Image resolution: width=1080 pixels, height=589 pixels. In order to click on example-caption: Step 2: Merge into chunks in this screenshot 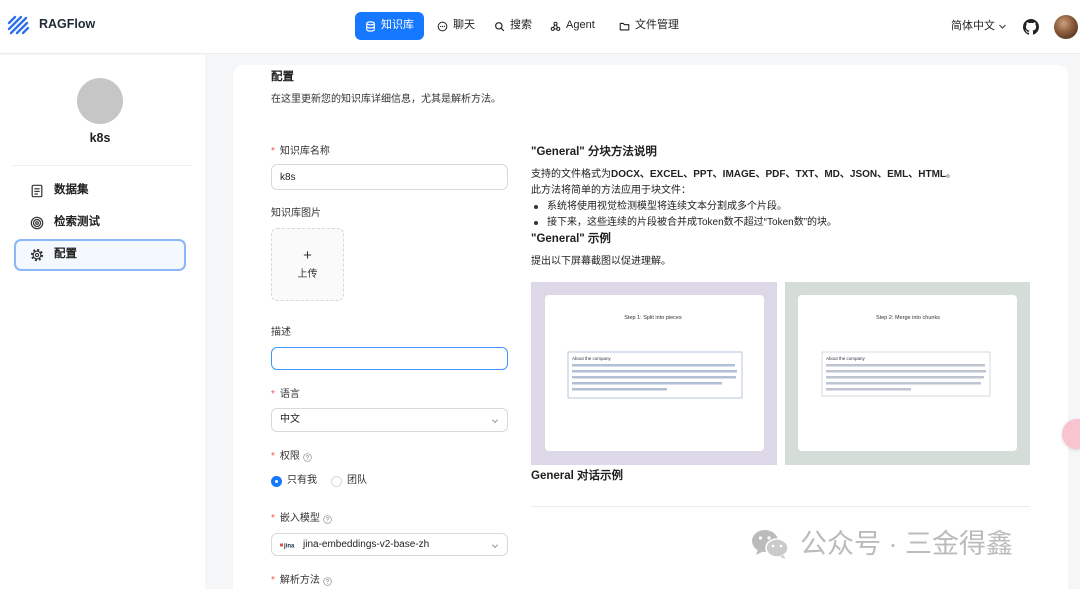, I will do `click(908, 318)`.